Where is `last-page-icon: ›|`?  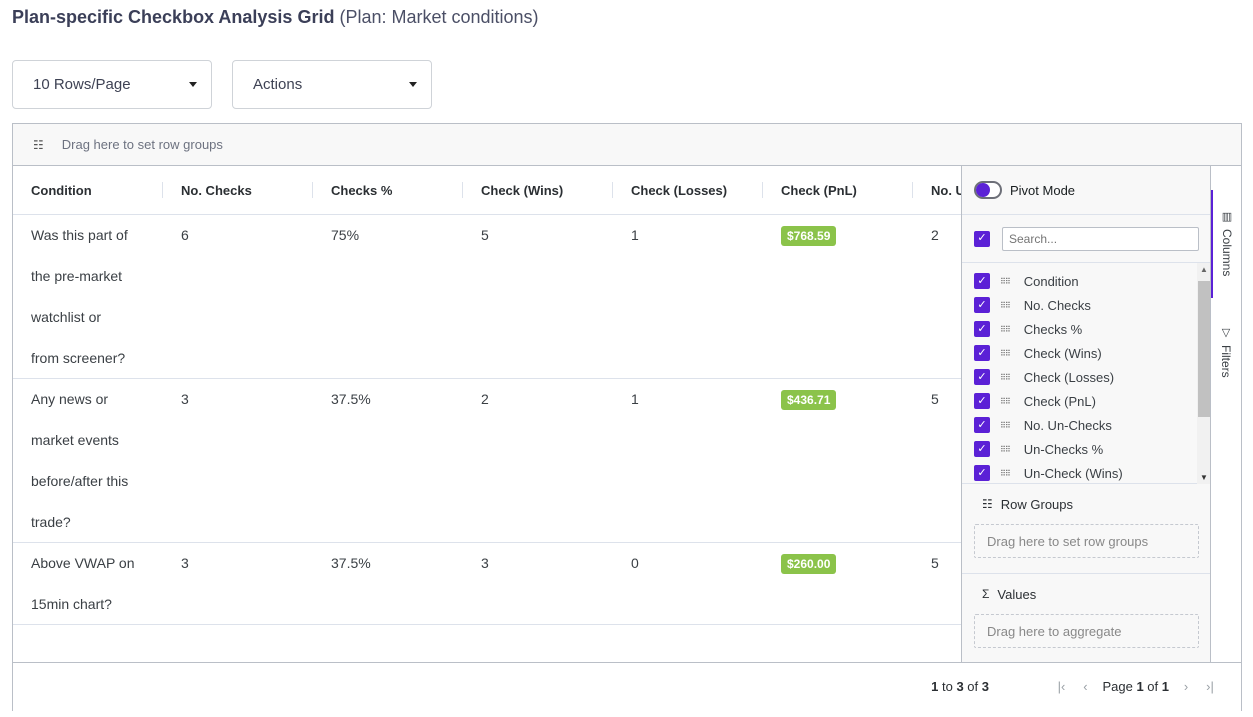 last-page-icon: ›| is located at coordinates (1210, 686).